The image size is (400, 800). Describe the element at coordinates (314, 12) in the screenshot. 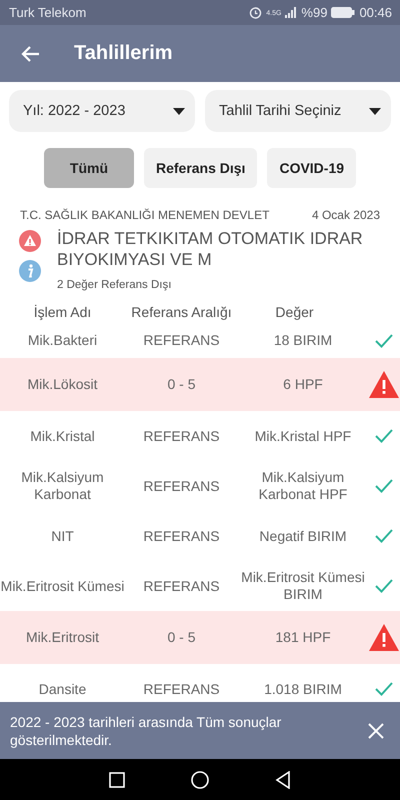

I see `battery-percent: %99` at that location.